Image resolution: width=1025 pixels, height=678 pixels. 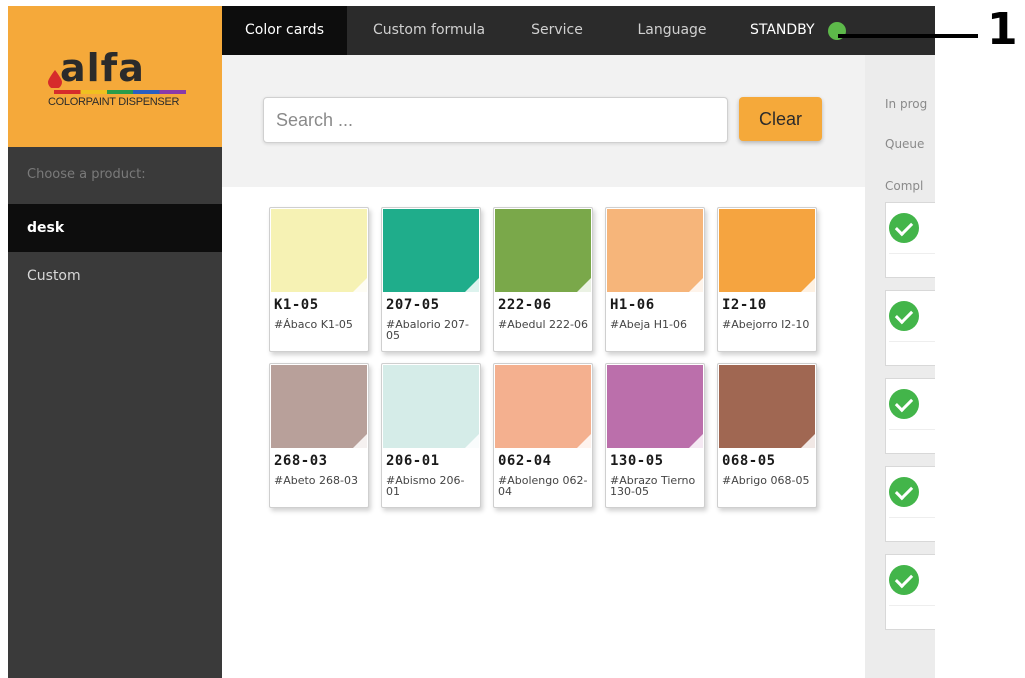 What do you see at coordinates (543, 324) in the screenshot?
I see `color-name: #Abedul 222-06` at bounding box center [543, 324].